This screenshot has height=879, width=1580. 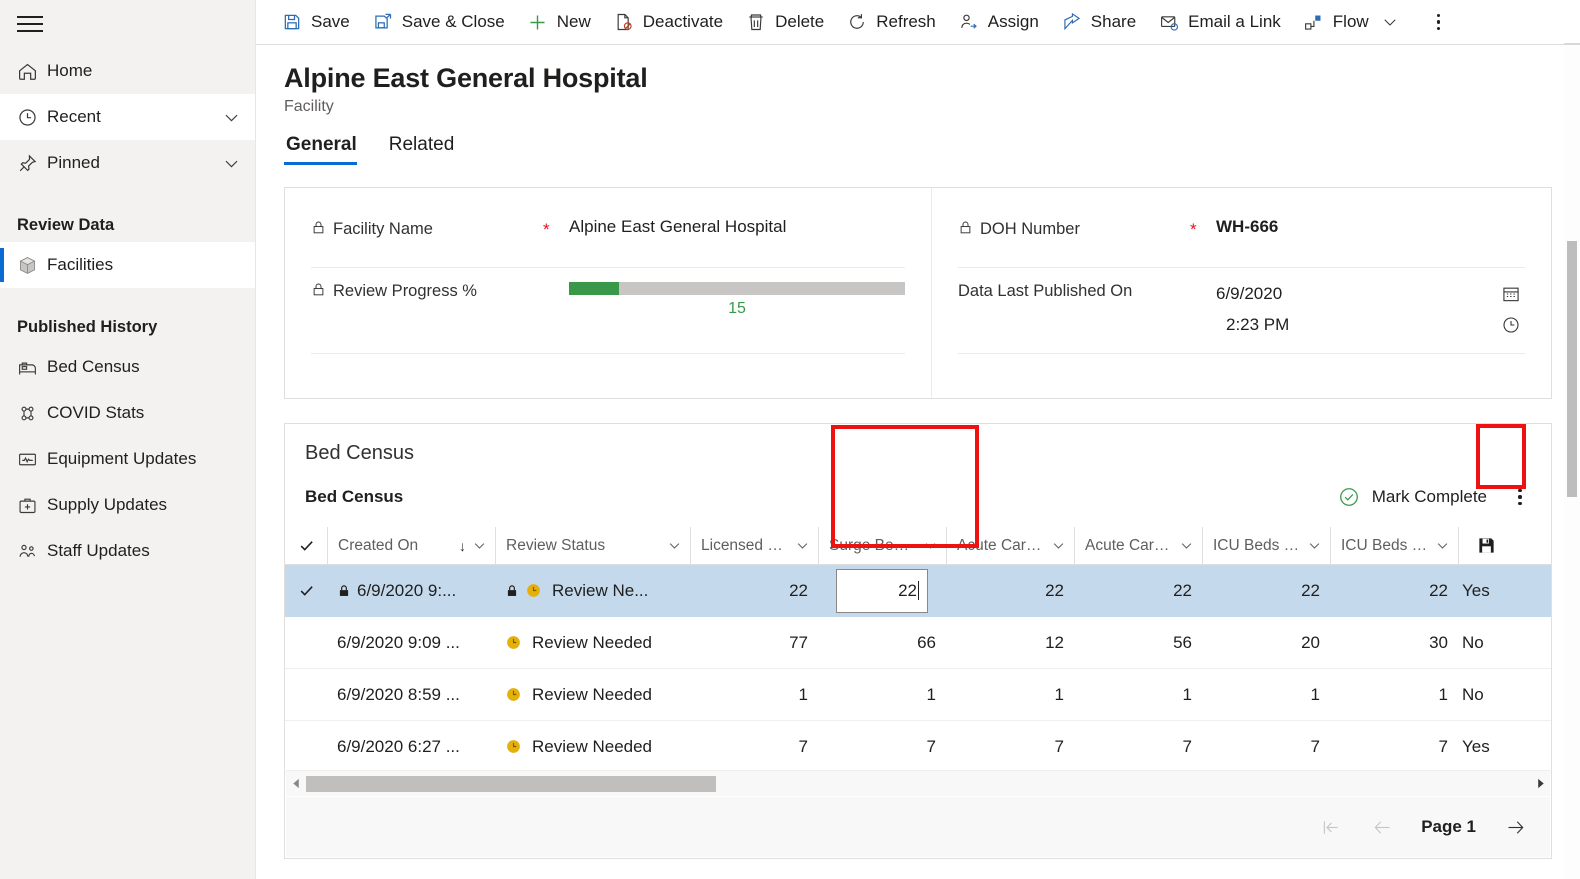 What do you see at coordinates (296, 783) in the screenshot?
I see `scroll-left-arrow-icon` at bounding box center [296, 783].